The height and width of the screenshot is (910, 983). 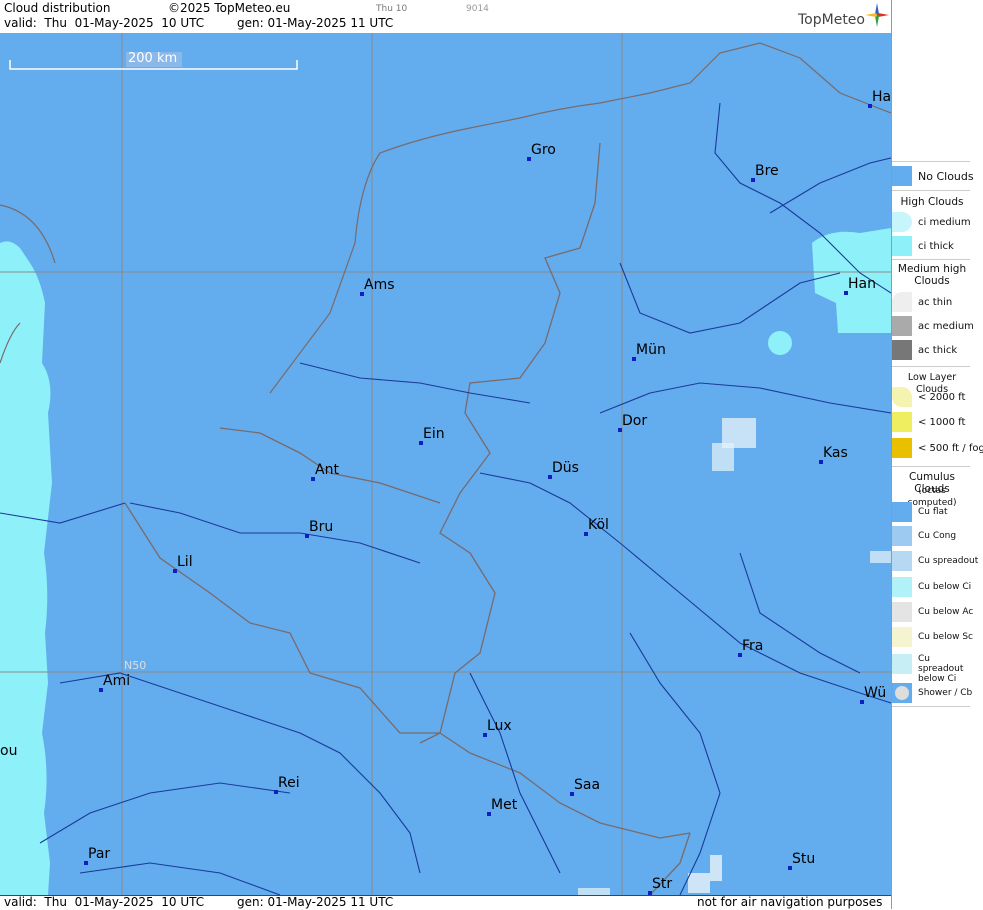 What do you see at coordinates (499, 726) in the screenshot?
I see `city-label: Lux` at bounding box center [499, 726].